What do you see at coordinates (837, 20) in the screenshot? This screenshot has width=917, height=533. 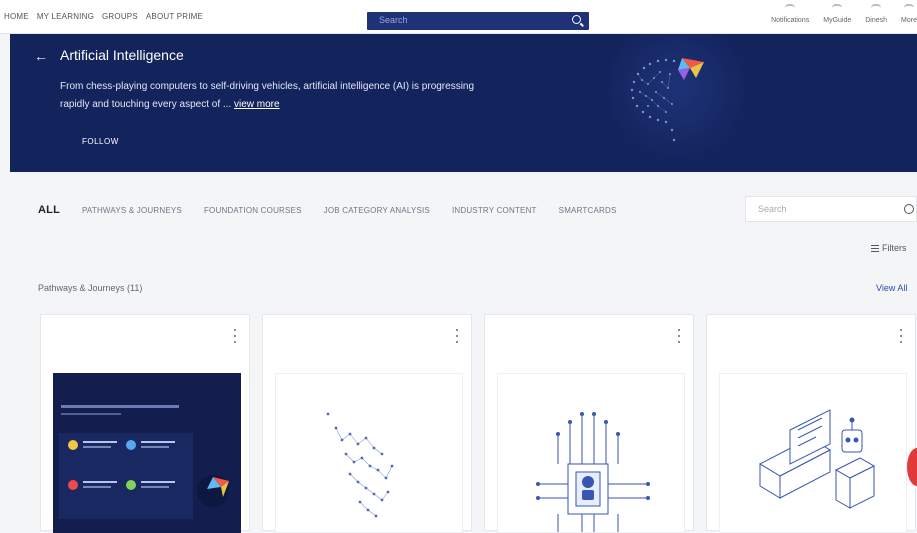 I see `myguide-label: MyGuide` at bounding box center [837, 20].